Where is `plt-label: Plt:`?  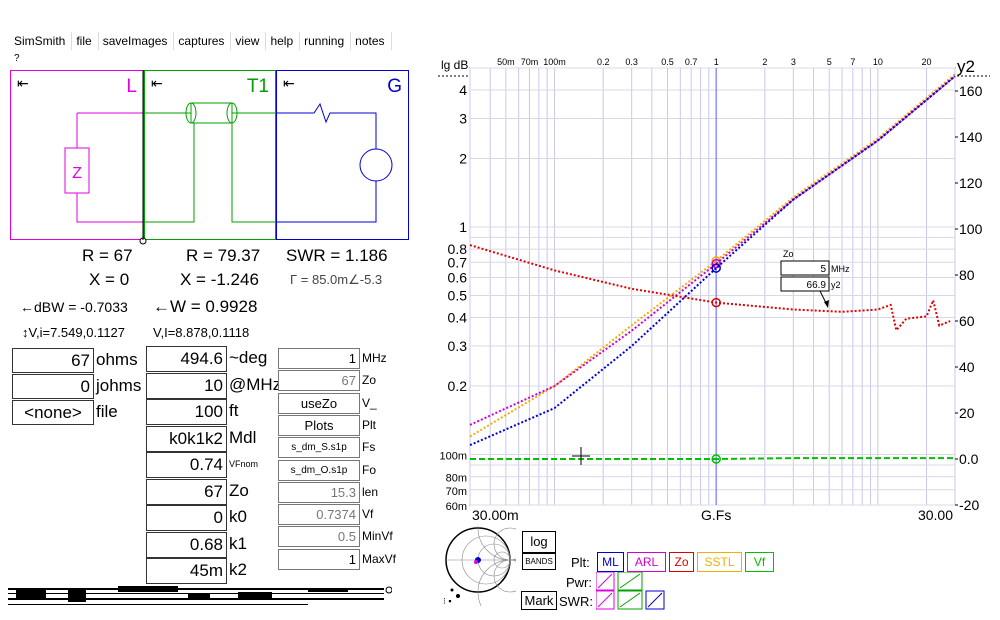 plt-label: Plt: is located at coordinates (580, 562).